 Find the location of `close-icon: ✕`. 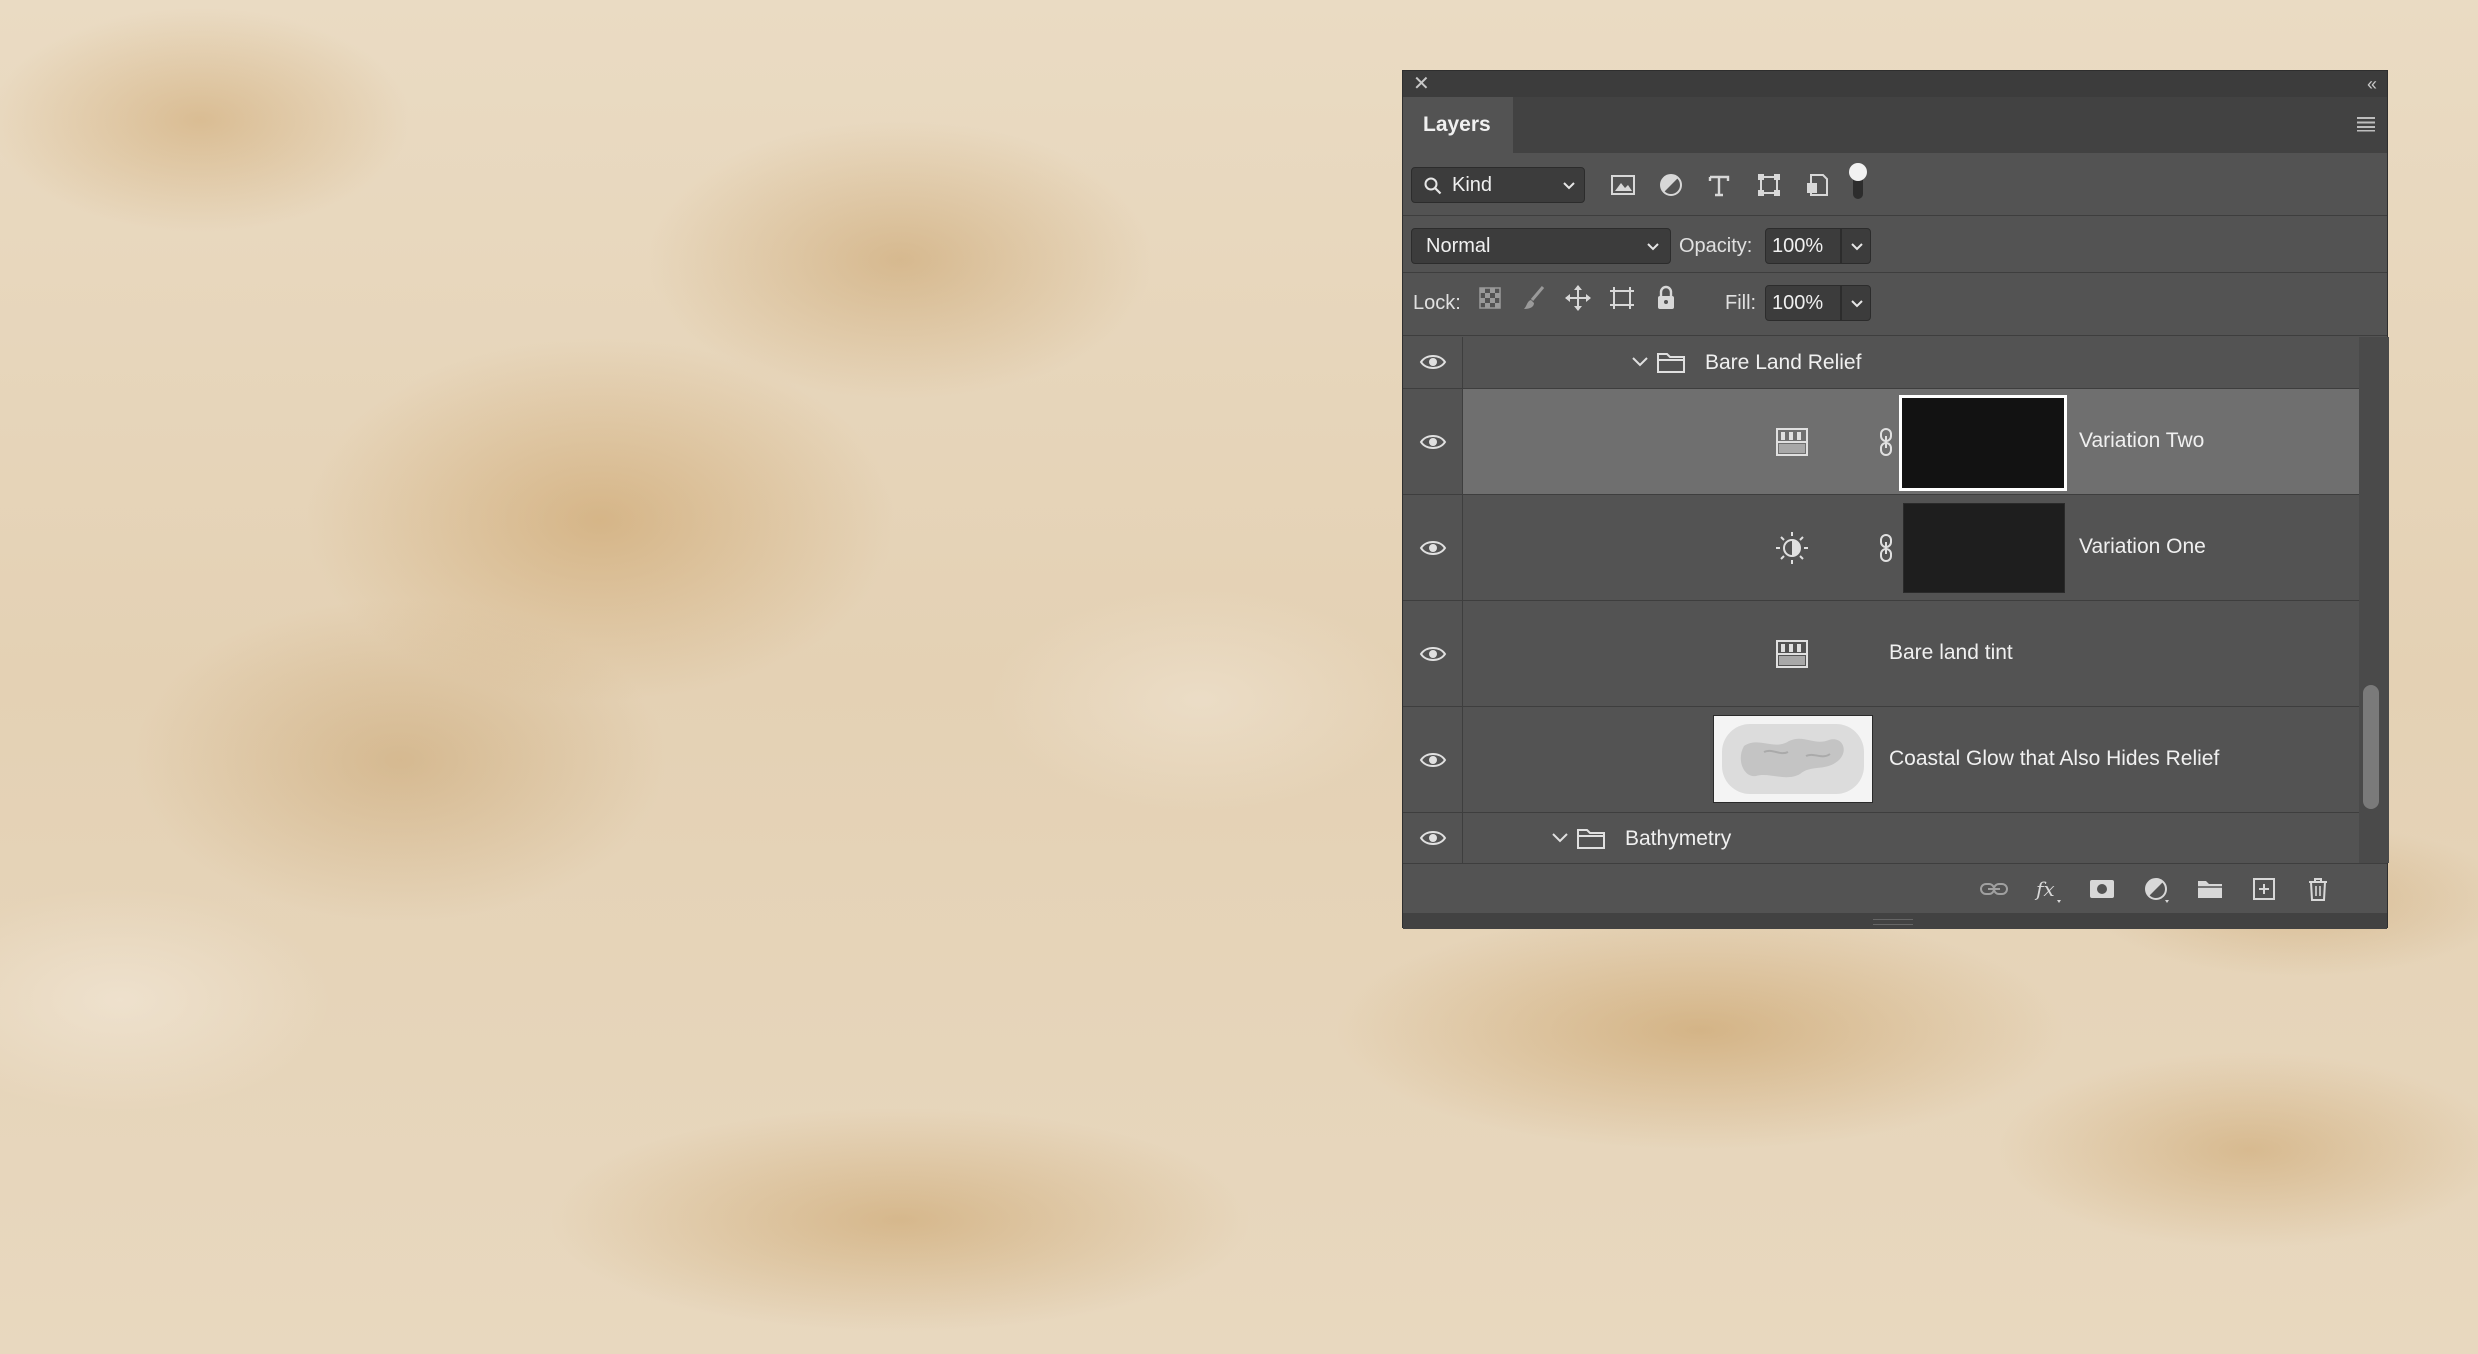

close-icon: ✕ is located at coordinates (1421, 84).